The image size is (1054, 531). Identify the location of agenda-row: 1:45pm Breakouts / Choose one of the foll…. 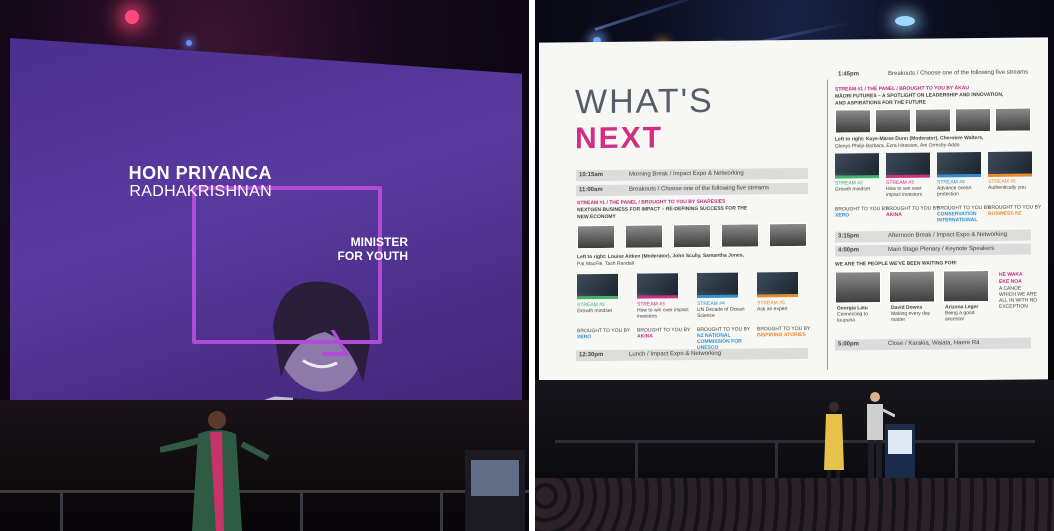
(933, 74).